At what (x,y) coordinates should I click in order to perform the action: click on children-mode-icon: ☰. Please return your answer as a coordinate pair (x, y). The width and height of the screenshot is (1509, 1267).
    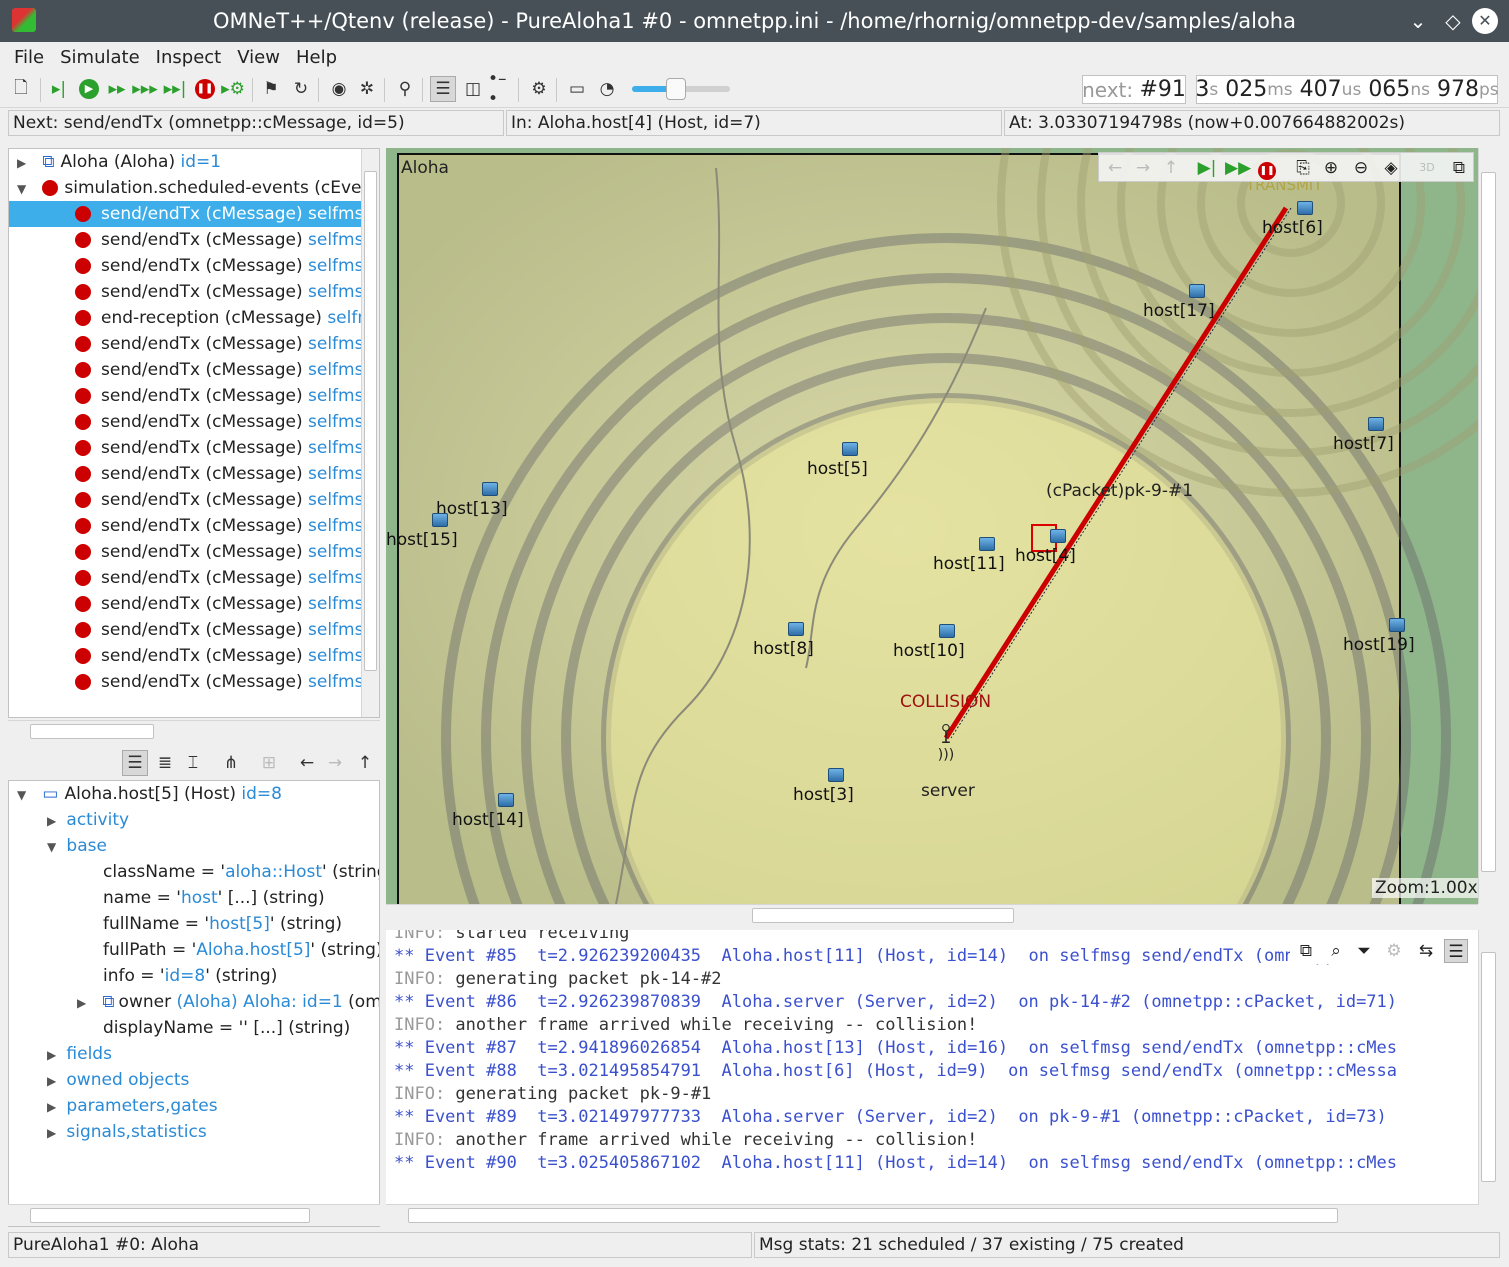
    Looking at the image, I should click on (135, 763).